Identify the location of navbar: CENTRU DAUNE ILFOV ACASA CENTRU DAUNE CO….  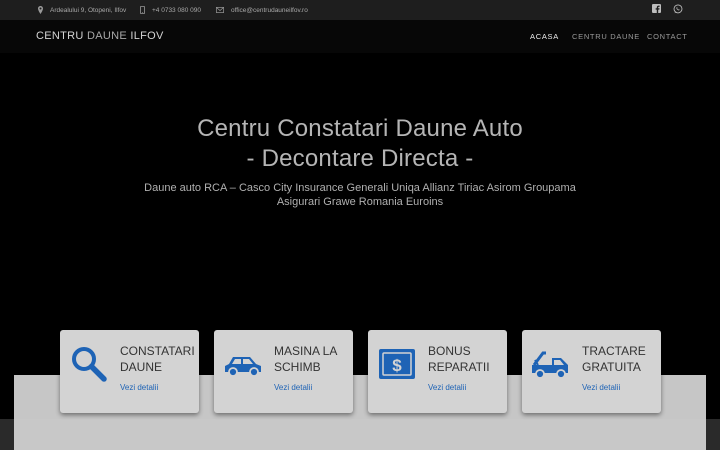
(360, 36).